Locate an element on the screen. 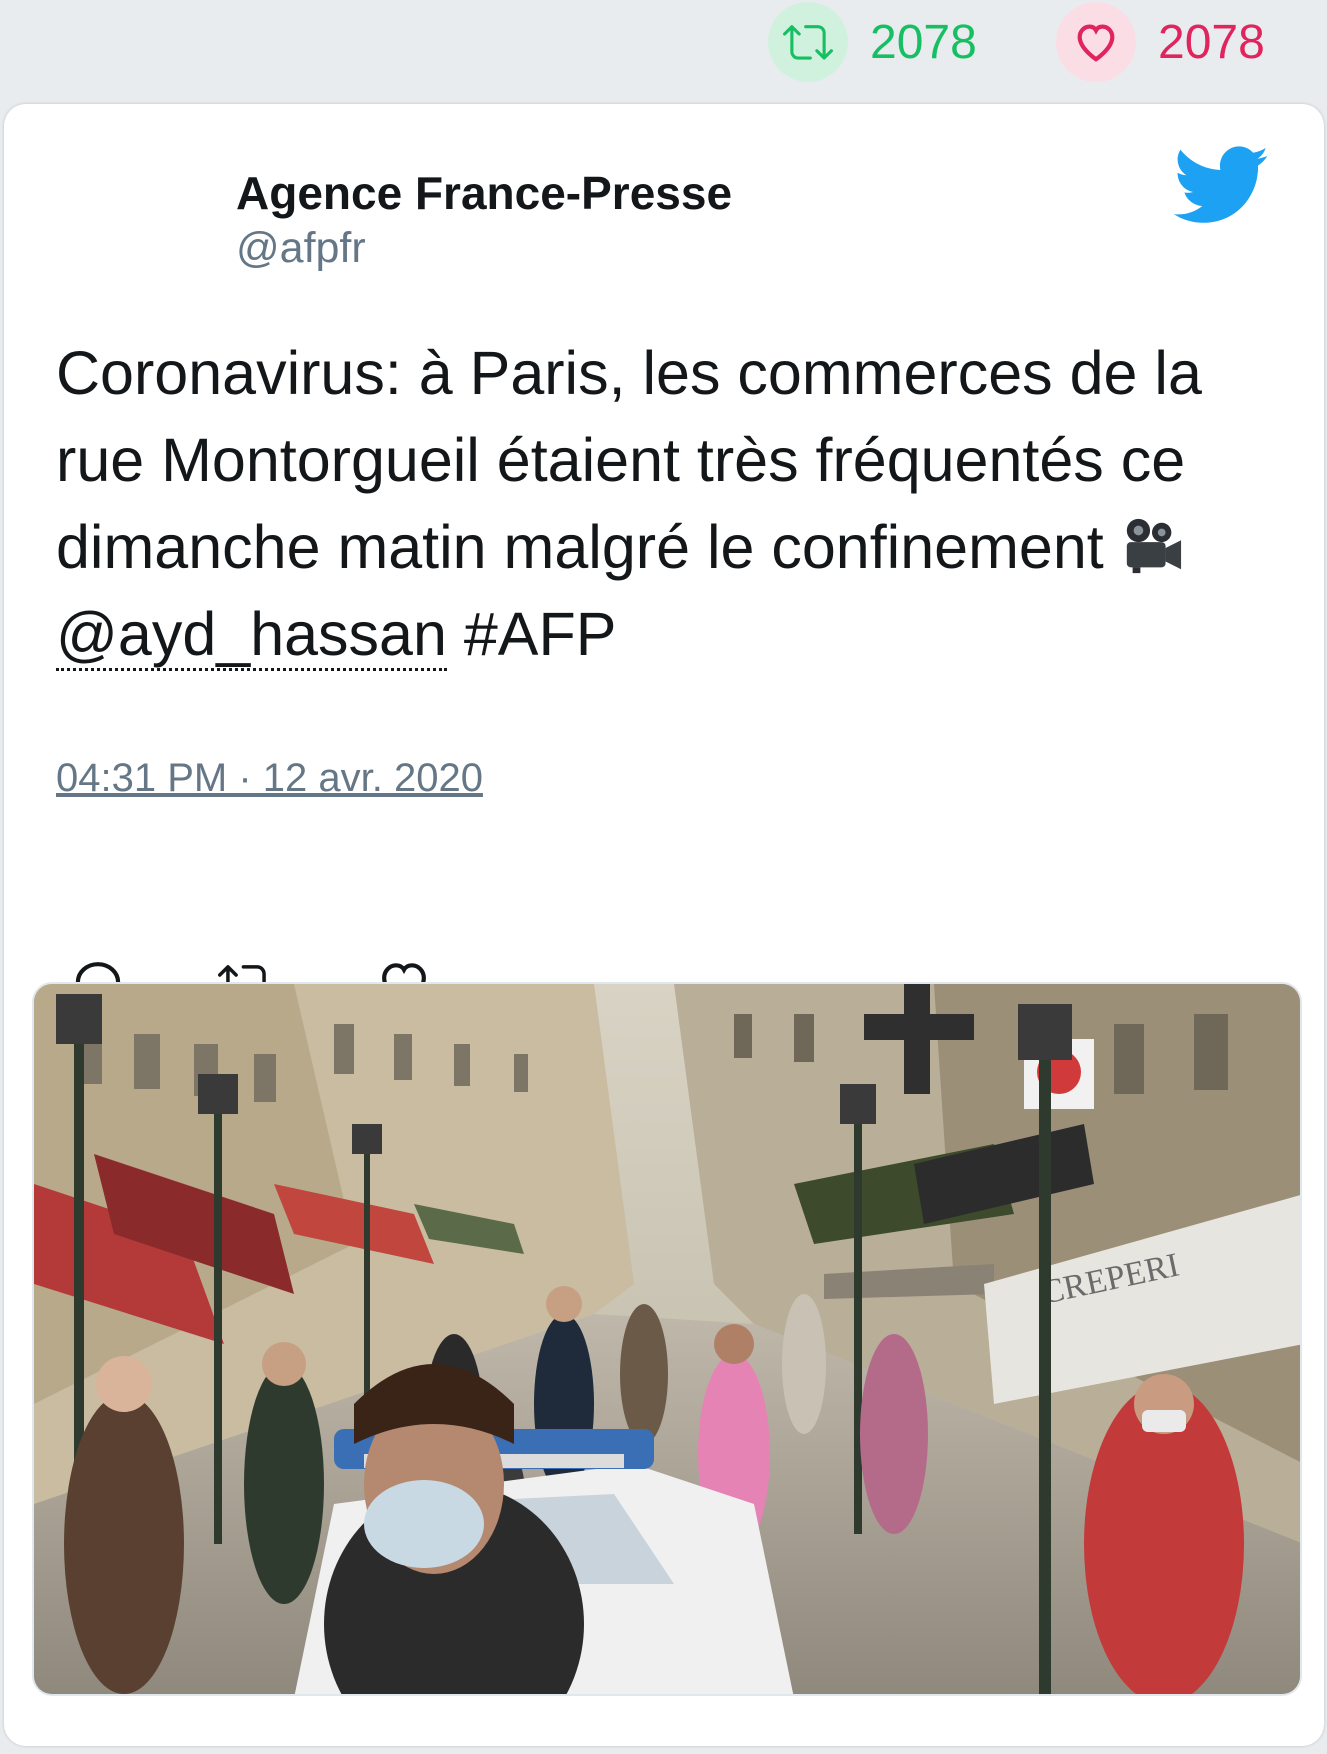  like-count-button: 2078 is located at coordinates (1160, 42).